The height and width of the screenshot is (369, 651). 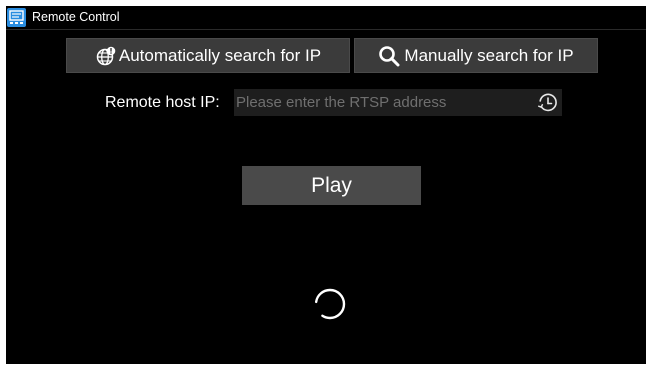 I want to click on play-button: Play, so click(x=331, y=185).